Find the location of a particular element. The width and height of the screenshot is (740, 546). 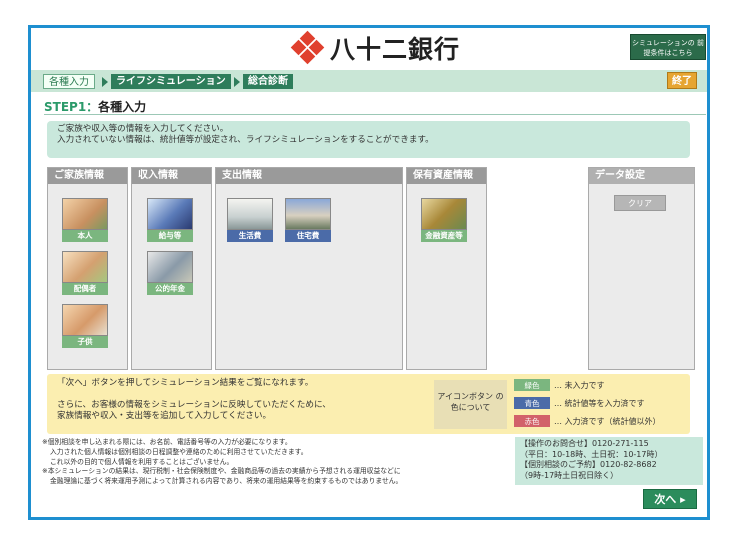

clear-button: クリア is located at coordinates (640, 203).